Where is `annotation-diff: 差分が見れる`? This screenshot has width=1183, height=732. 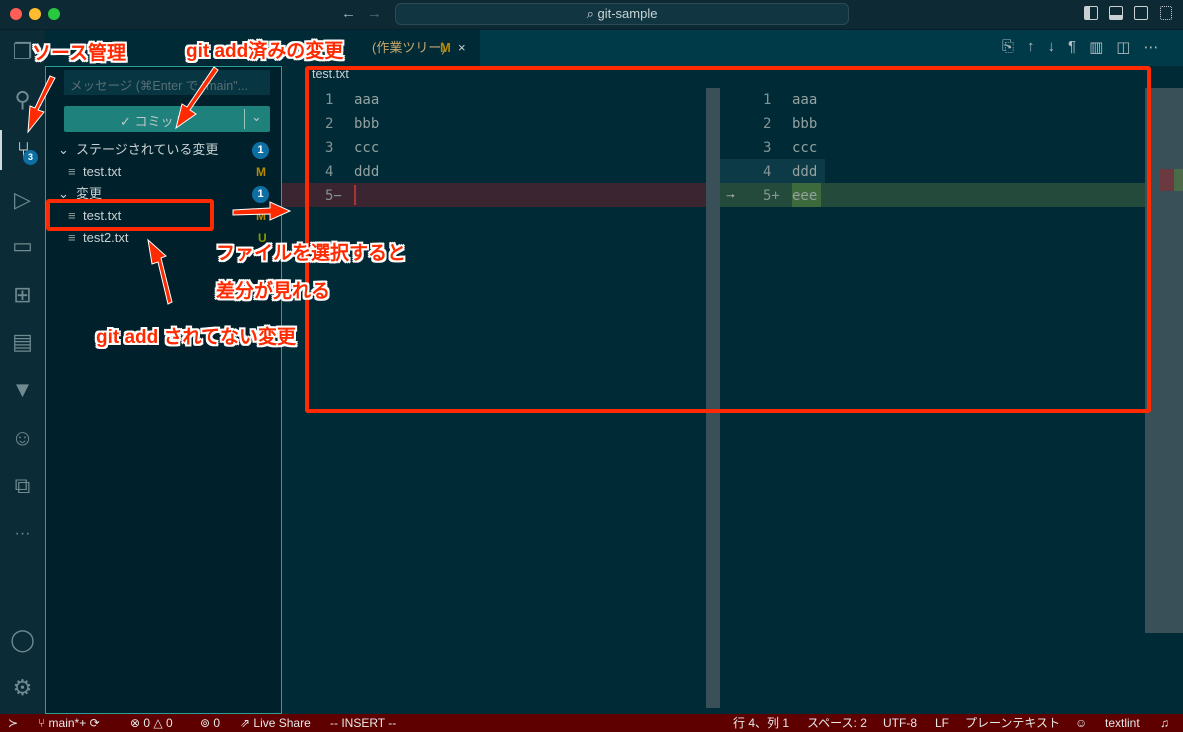 annotation-diff: 差分が見れる is located at coordinates (273, 291).